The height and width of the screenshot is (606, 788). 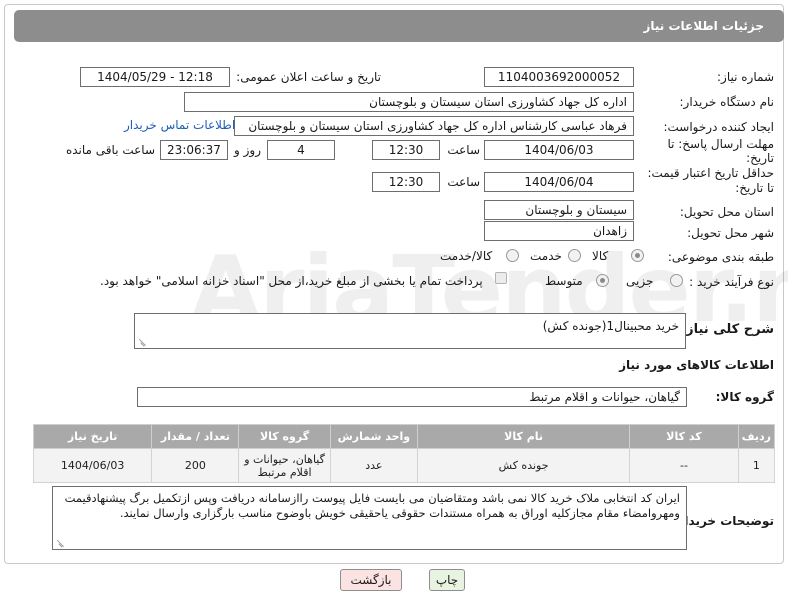 I want to click on category-label: طبقه بندی موضوعی:, so click(x=720, y=257).